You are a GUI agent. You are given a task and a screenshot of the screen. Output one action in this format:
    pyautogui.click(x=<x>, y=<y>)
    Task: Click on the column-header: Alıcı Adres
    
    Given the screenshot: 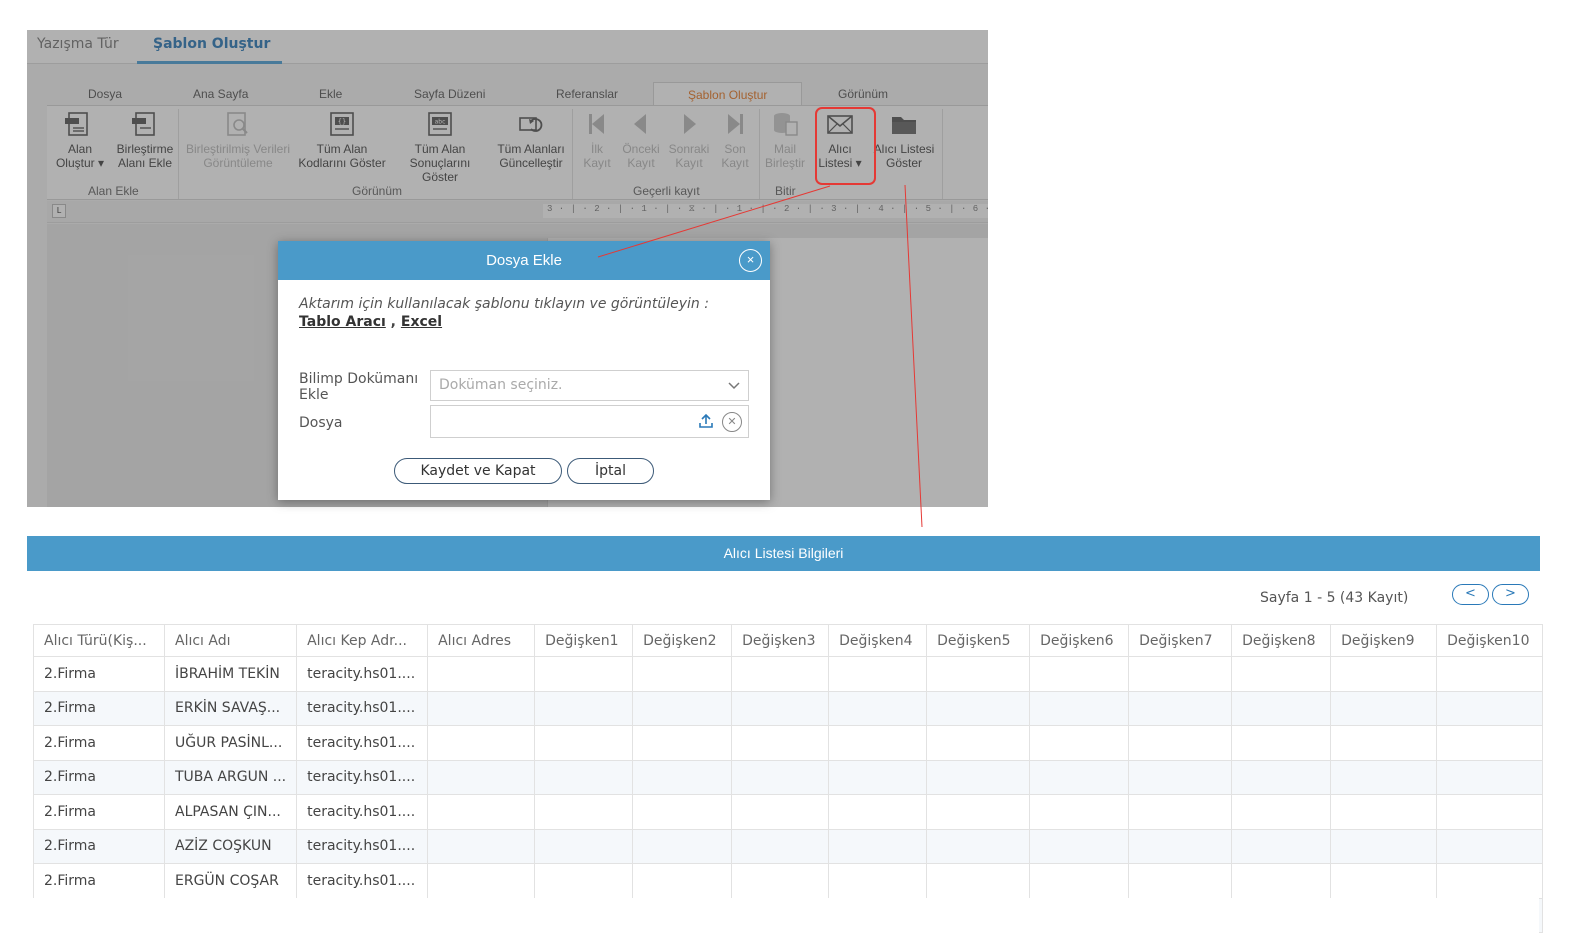 What is the action you would take?
    pyautogui.click(x=481, y=640)
    